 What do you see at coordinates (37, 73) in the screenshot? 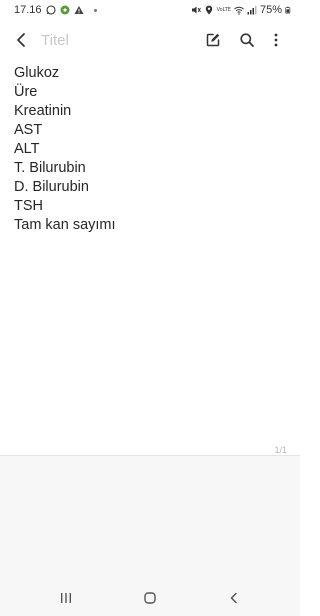
I see `note-line: Glukoz` at bounding box center [37, 73].